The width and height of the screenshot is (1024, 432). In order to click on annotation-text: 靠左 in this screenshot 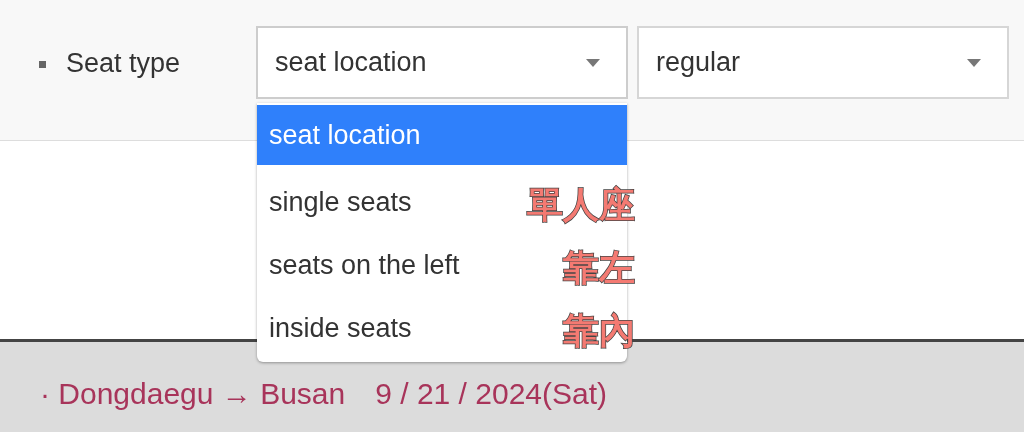, I will do `click(599, 268)`.